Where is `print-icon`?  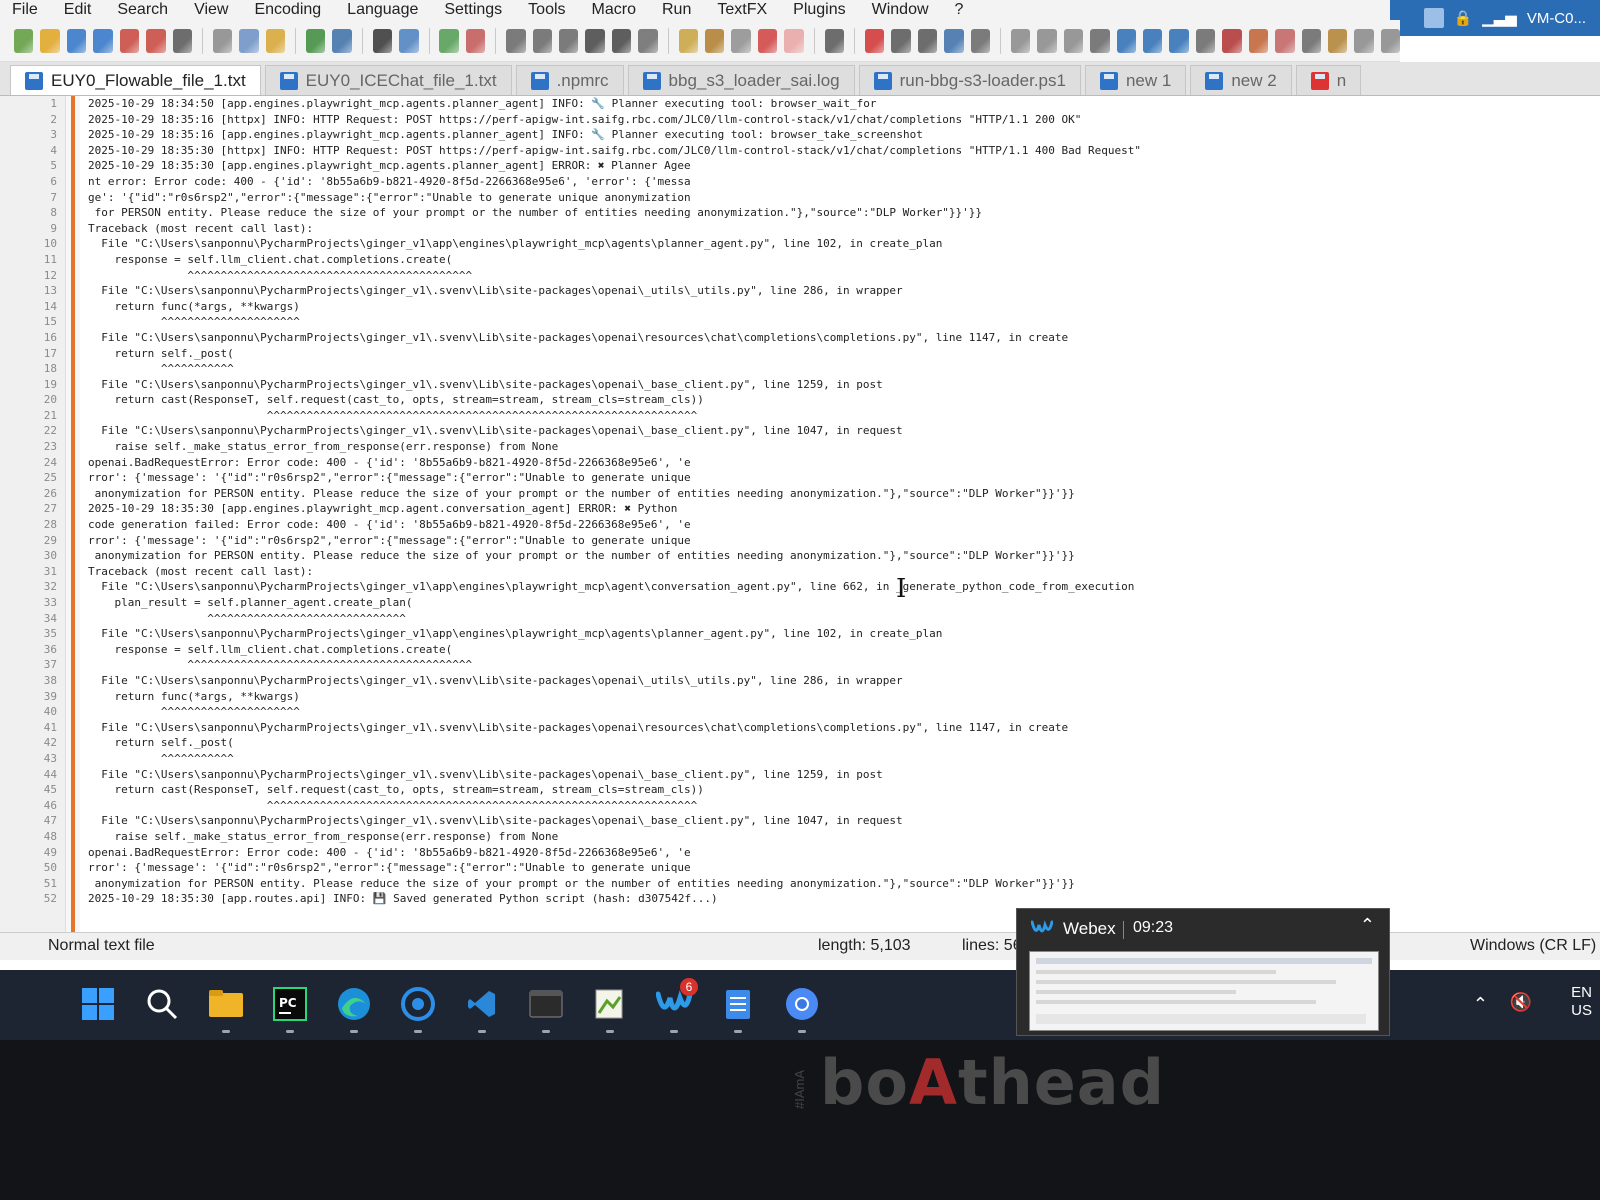
print-icon is located at coordinates (182, 40).